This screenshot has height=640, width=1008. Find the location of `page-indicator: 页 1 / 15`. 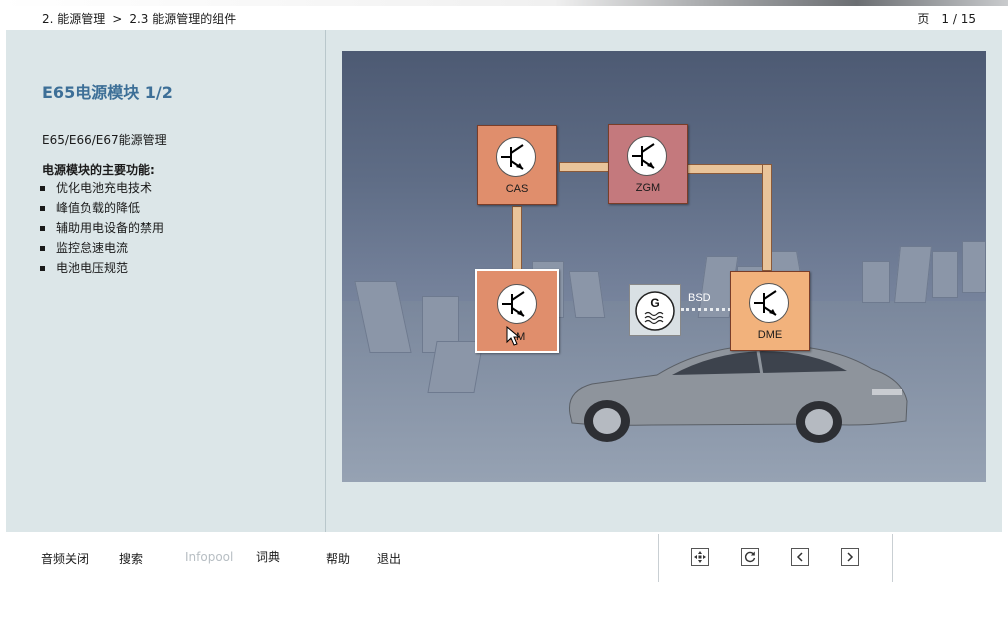

page-indicator: 页 1 / 15 is located at coordinates (946, 18).